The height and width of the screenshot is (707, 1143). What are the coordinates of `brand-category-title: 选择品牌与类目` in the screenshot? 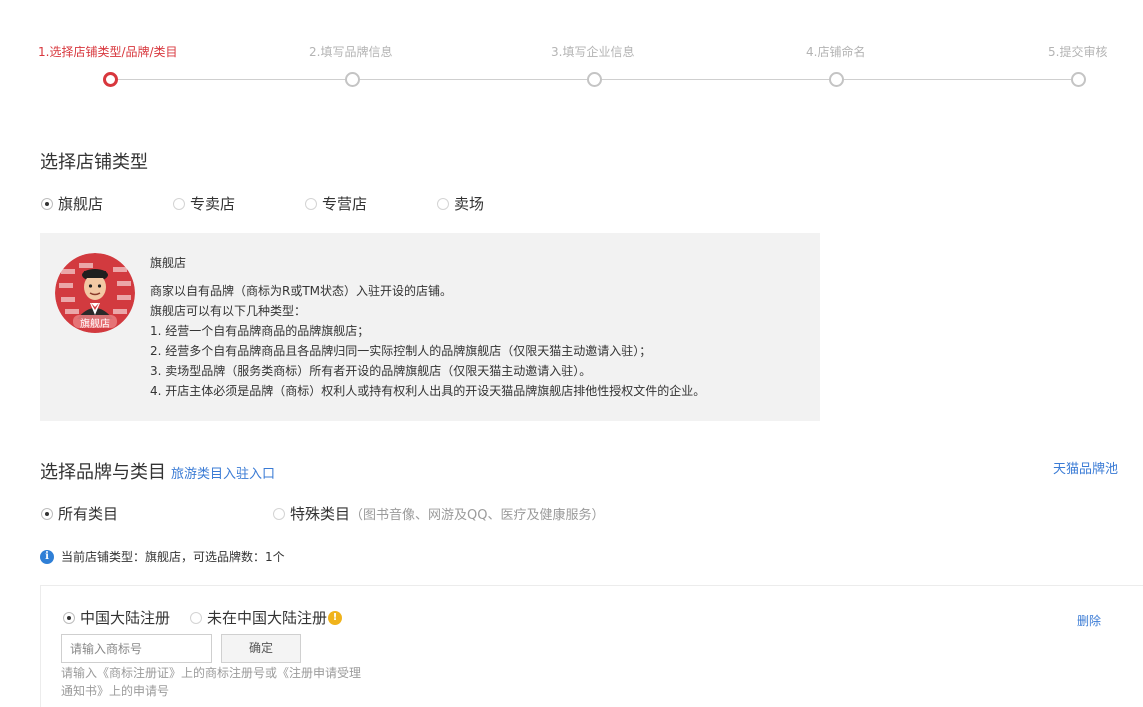 It's located at (103, 472).